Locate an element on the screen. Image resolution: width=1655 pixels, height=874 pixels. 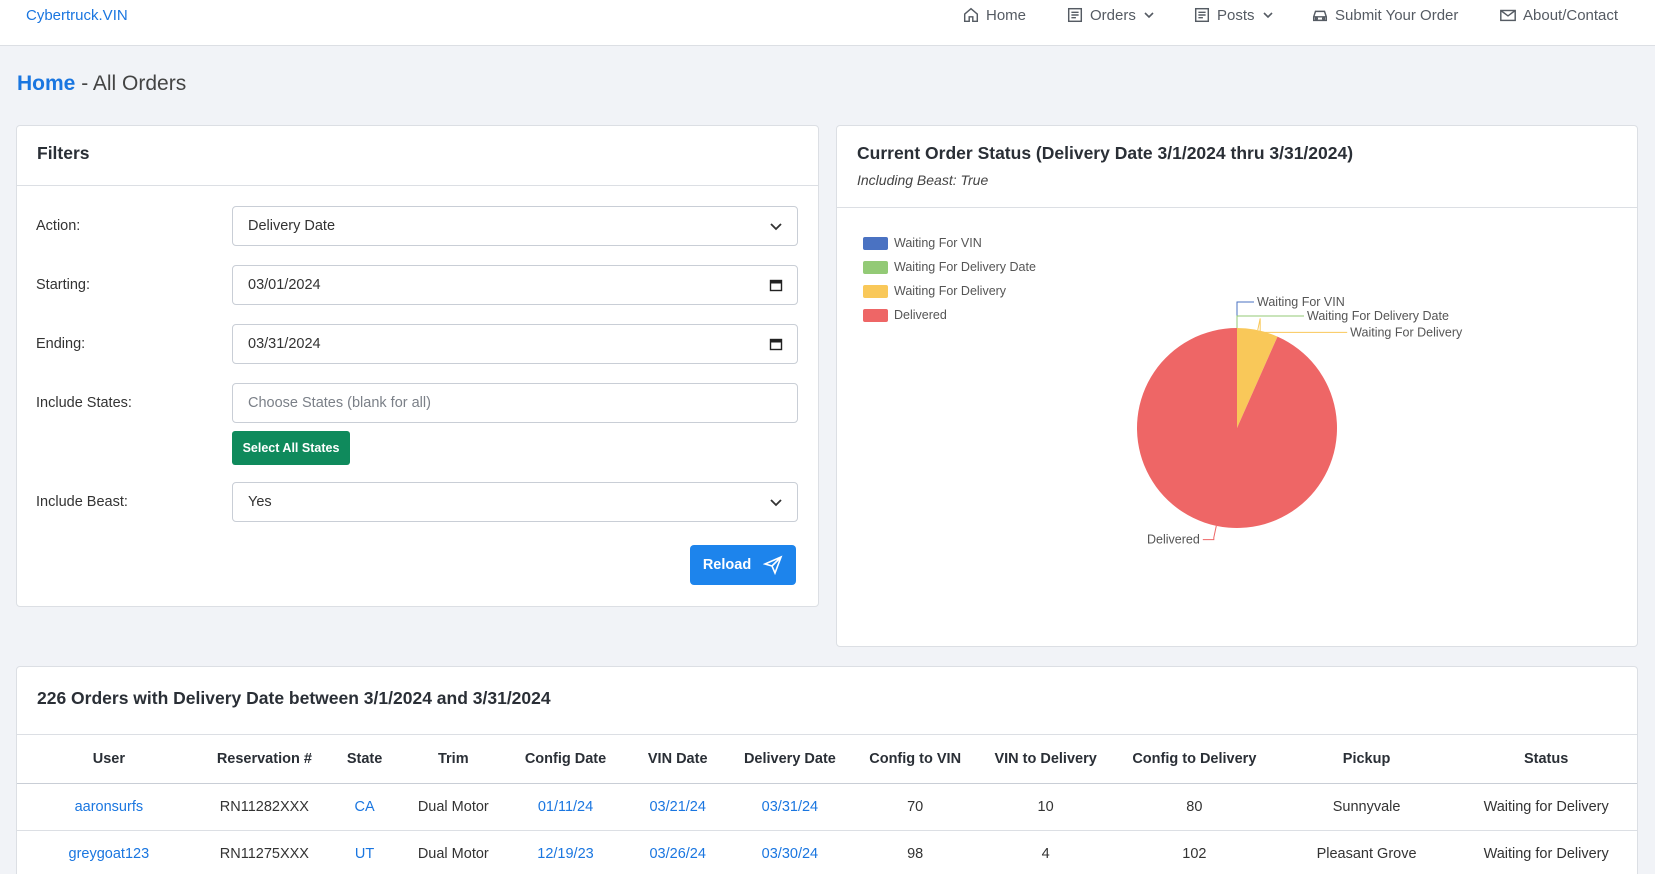
nav-about: About/Contact is located at coordinates (1558, 15).